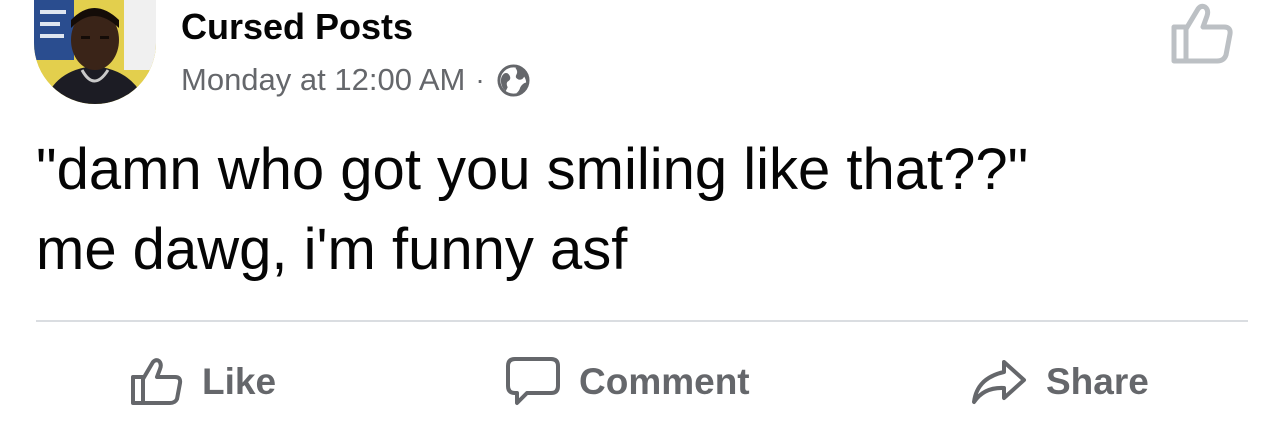 The height and width of the screenshot is (427, 1284). I want to click on comment-bubble-icon, so click(533, 381).